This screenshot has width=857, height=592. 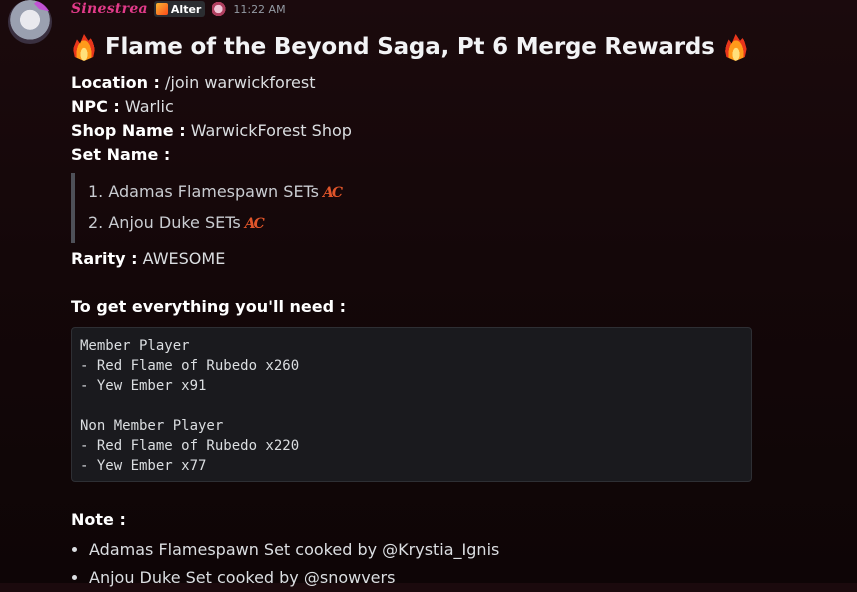 What do you see at coordinates (204, 191) in the screenshot?
I see `set-label: 1. Adamas Flamespawn SETs` at bounding box center [204, 191].